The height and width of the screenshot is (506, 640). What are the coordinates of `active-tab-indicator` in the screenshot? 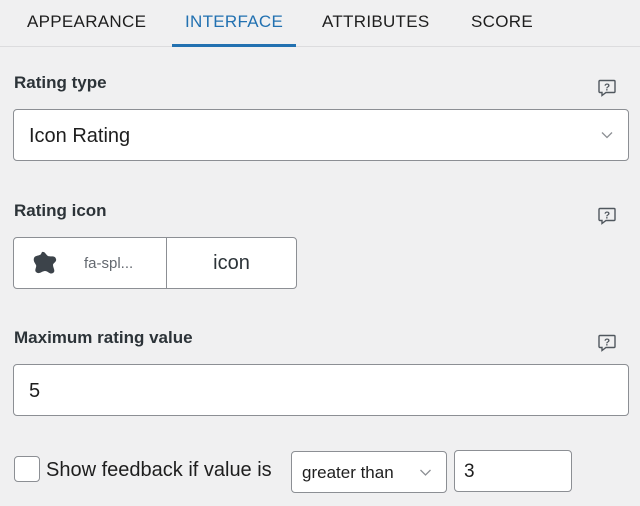 It's located at (234, 45).